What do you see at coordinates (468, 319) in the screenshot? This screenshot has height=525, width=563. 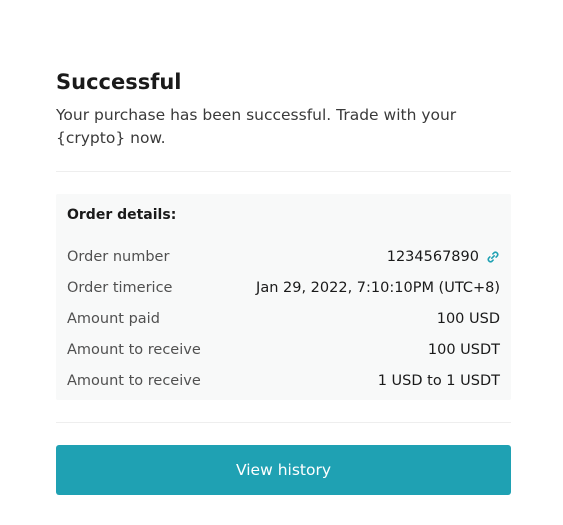 I see `row-value: 100 USD` at bounding box center [468, 319].